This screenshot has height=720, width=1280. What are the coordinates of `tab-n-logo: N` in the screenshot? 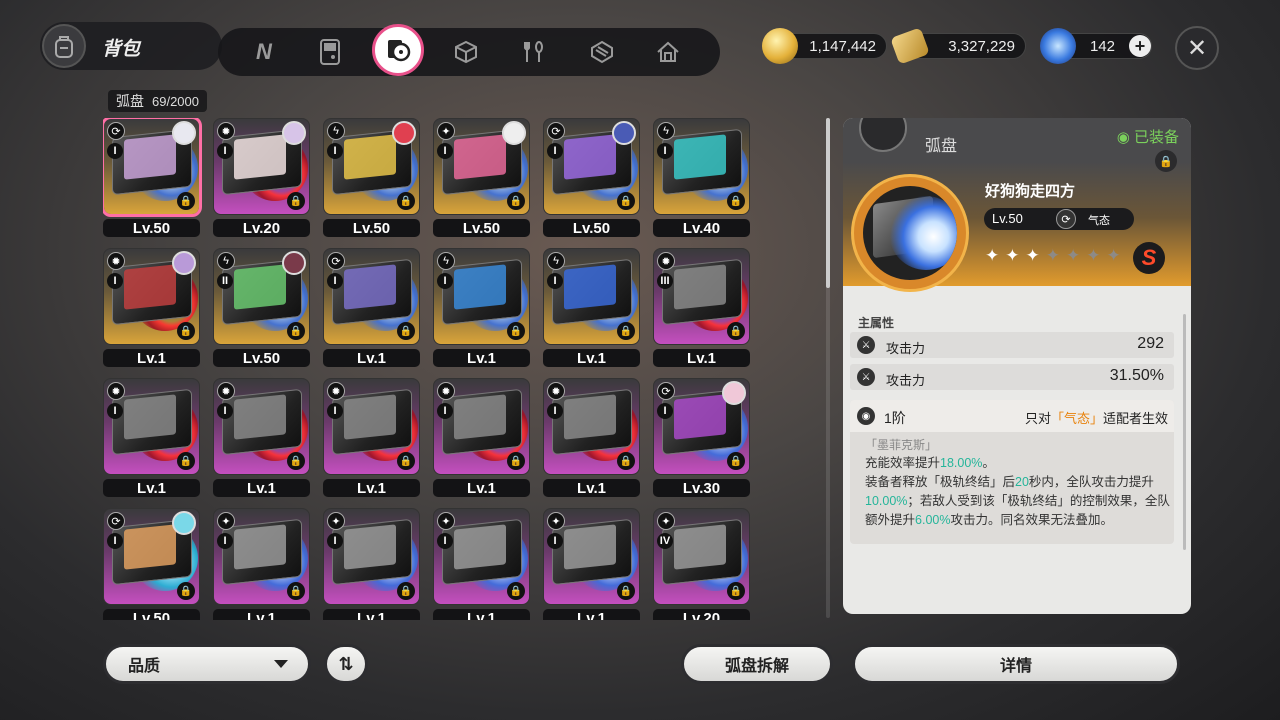 It's located at (264, 52).